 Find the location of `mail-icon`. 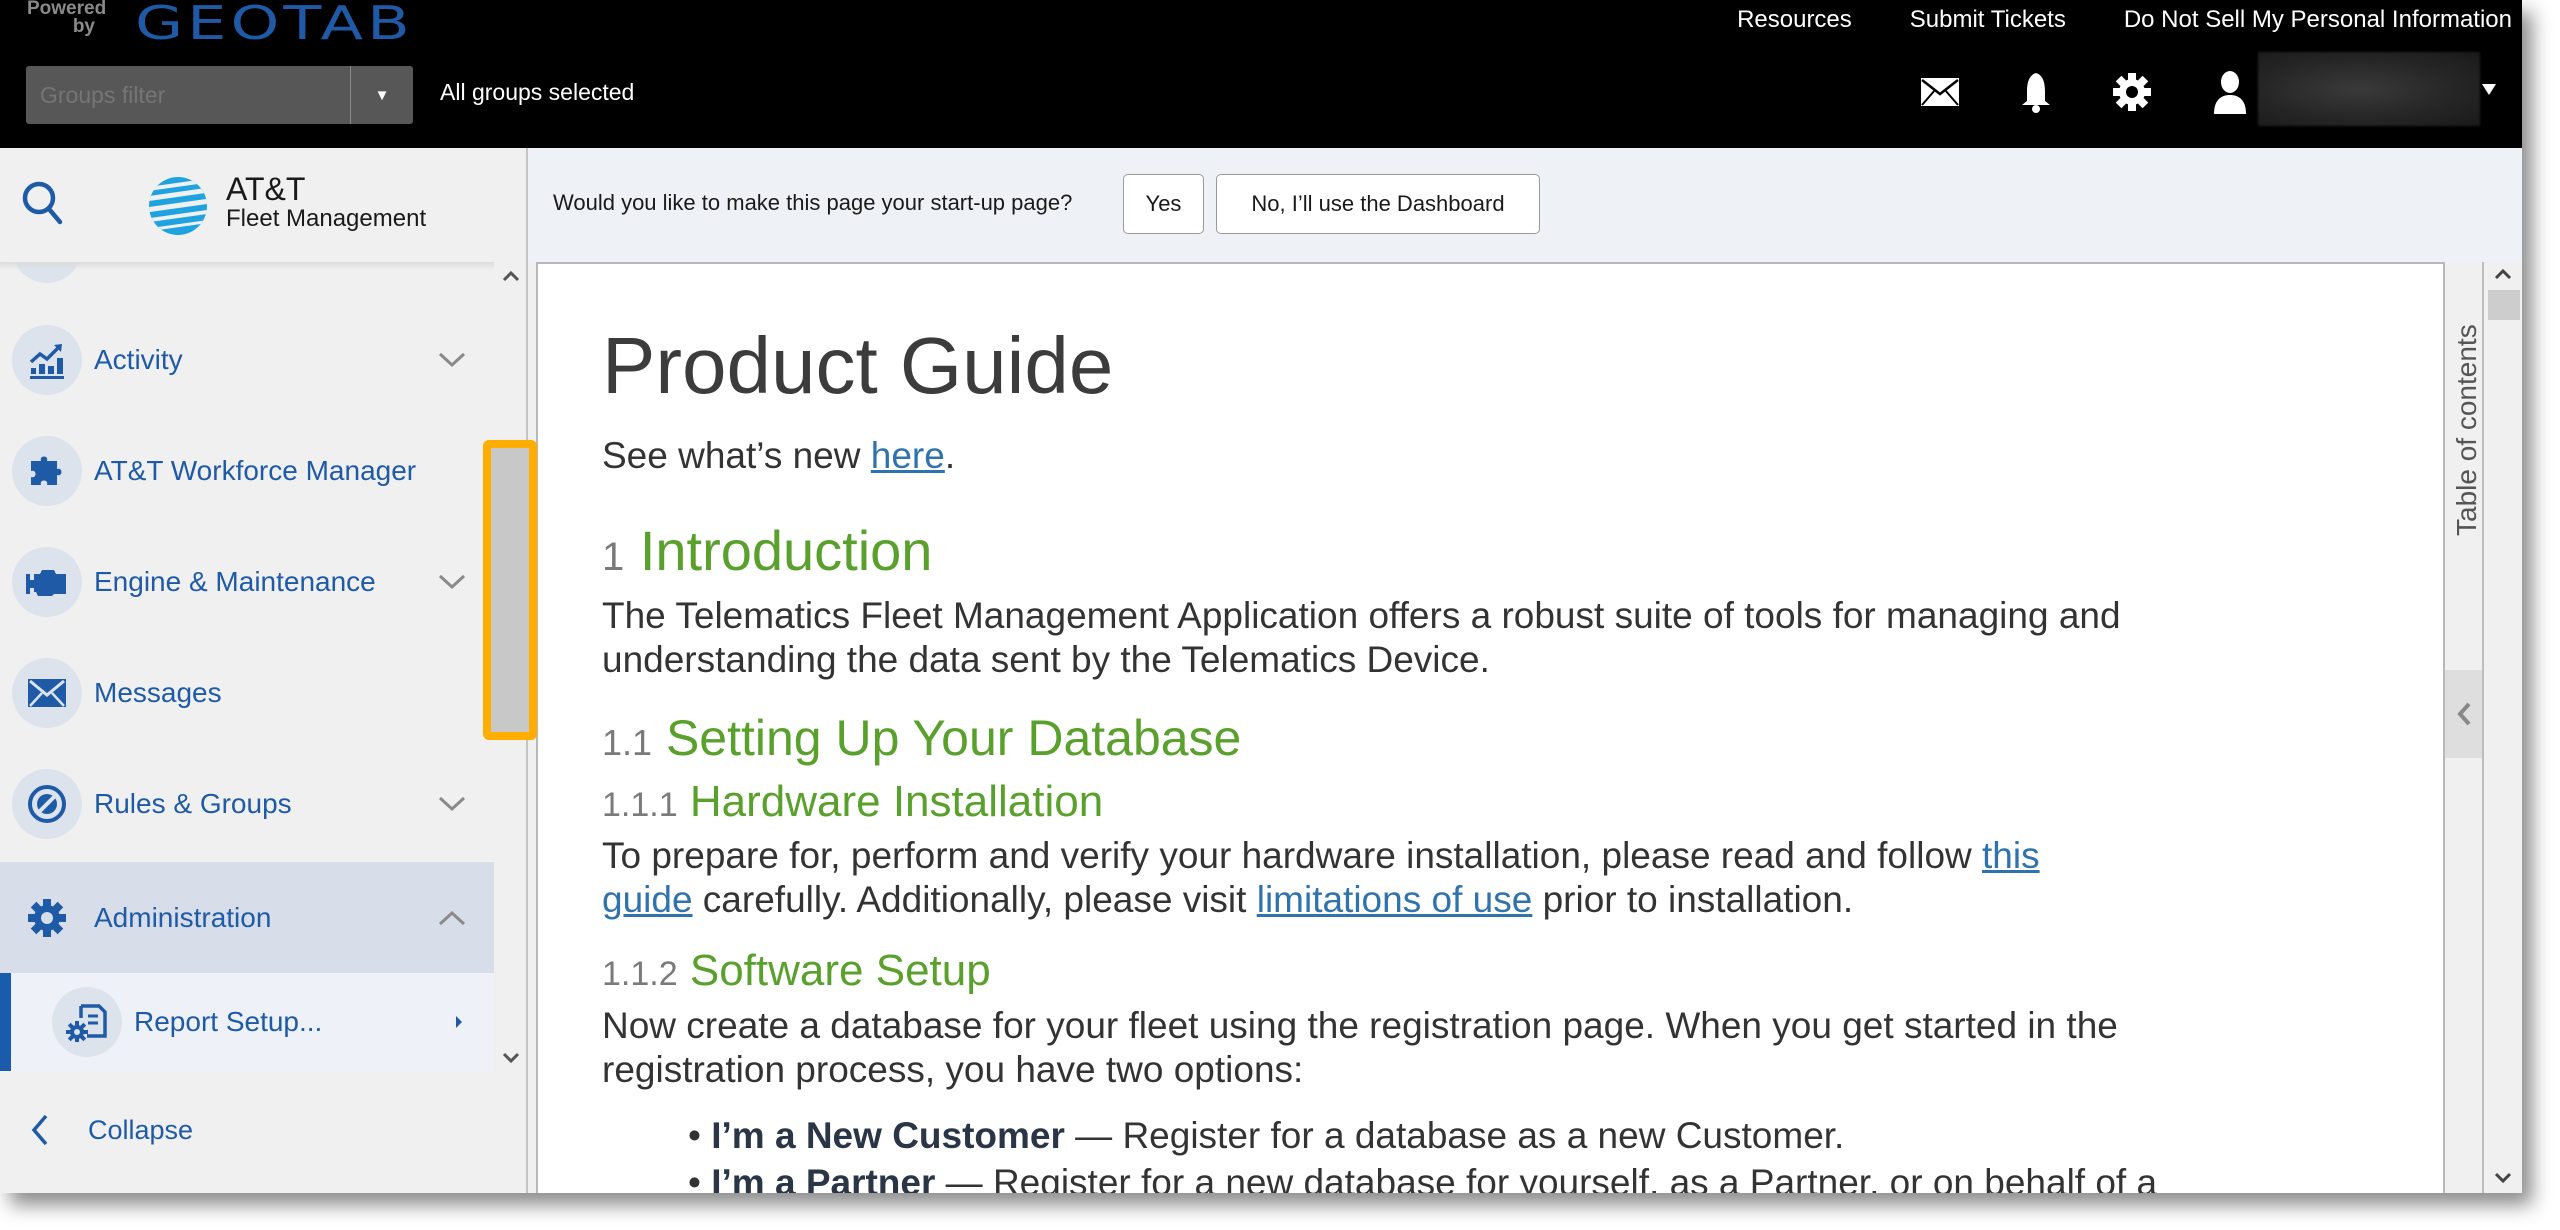

mail-icon is located at coordinates (1940, 92).